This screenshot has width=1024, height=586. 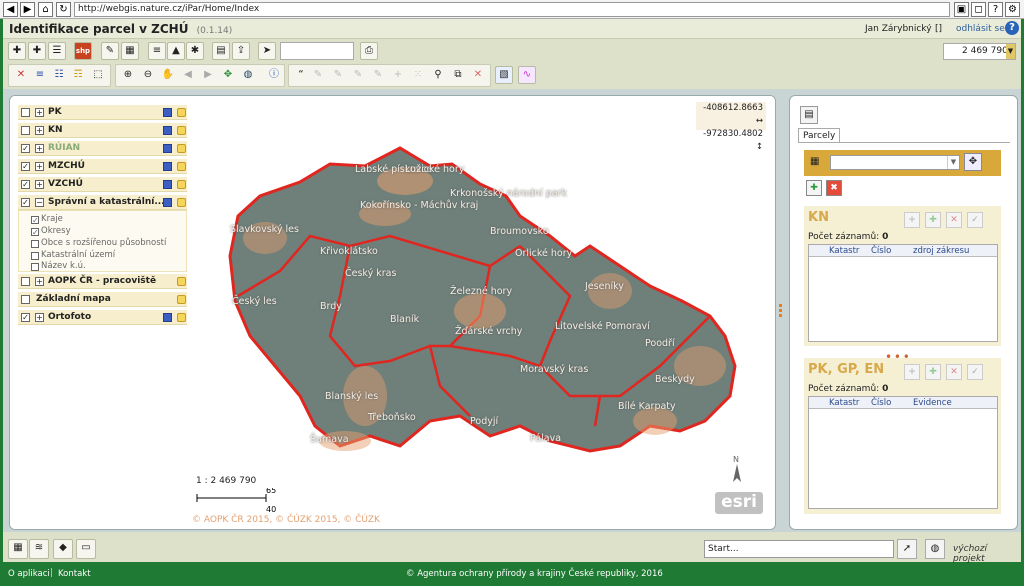 I want to click on pan-icon: ✋, so click(x=168, y=76).